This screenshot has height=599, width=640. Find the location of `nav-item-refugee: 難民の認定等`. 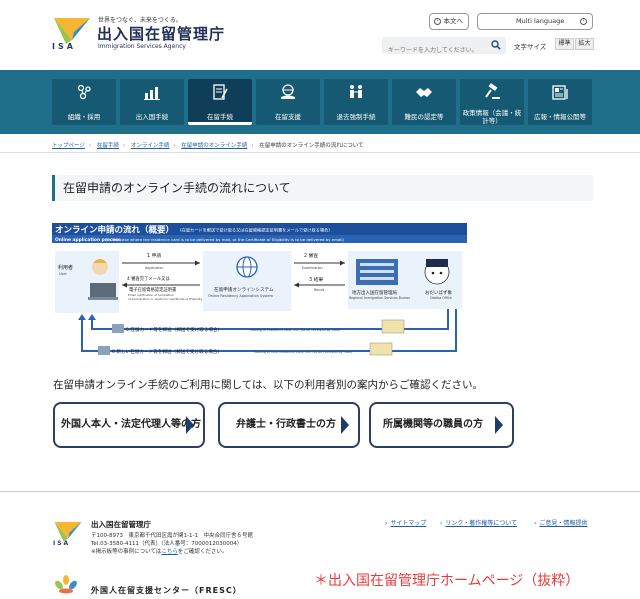

nav-item-refugee: 難民の認定等 is located at coordinates (424, 102).